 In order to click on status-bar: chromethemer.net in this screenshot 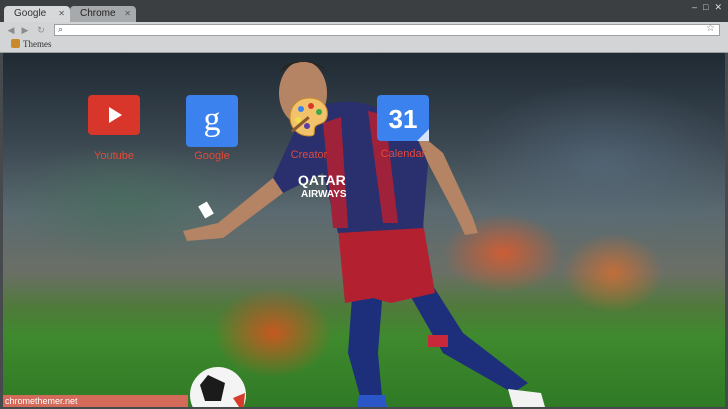, I will do `click(95, 401)`.